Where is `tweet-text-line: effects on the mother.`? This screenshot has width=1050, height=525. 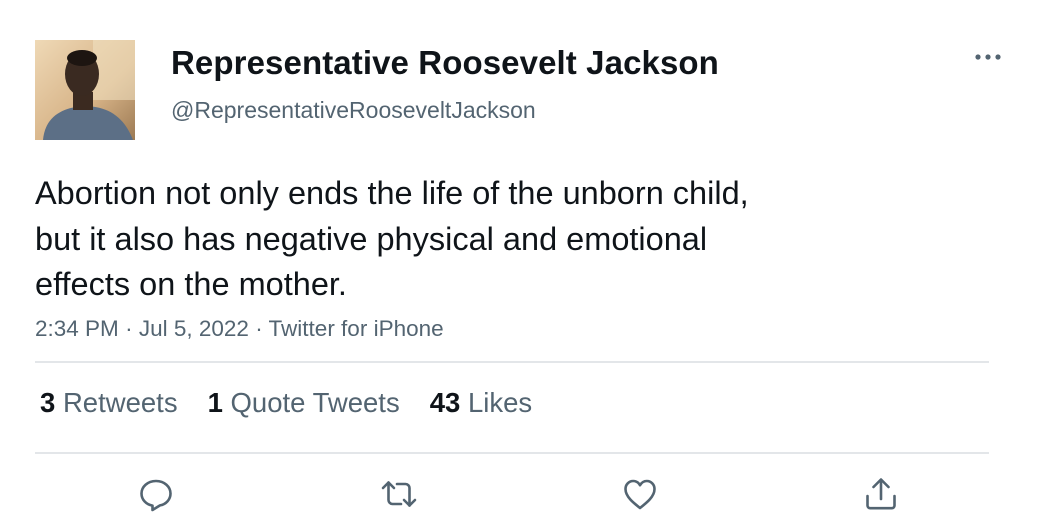
tweet-text-line: effects on the mother. is located at coordinates (191, 284).